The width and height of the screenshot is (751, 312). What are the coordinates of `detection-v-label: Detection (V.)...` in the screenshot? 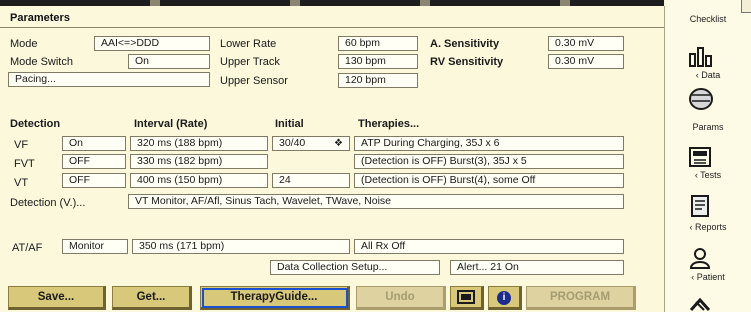 It's located at (47, 203).